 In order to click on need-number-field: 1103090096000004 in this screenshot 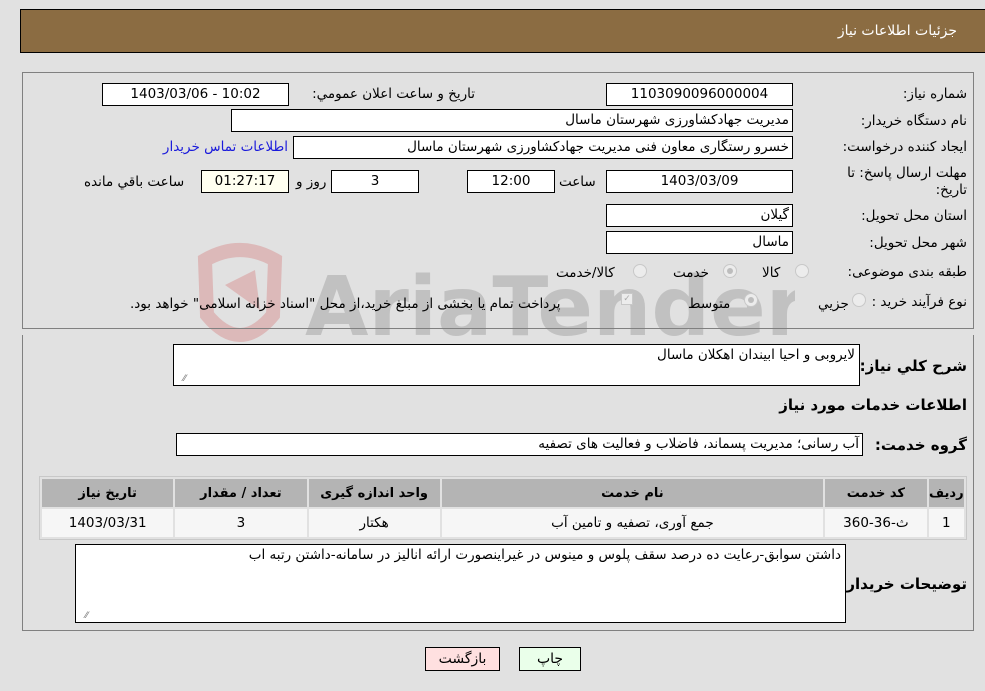, I will do `click(699, 94)`.